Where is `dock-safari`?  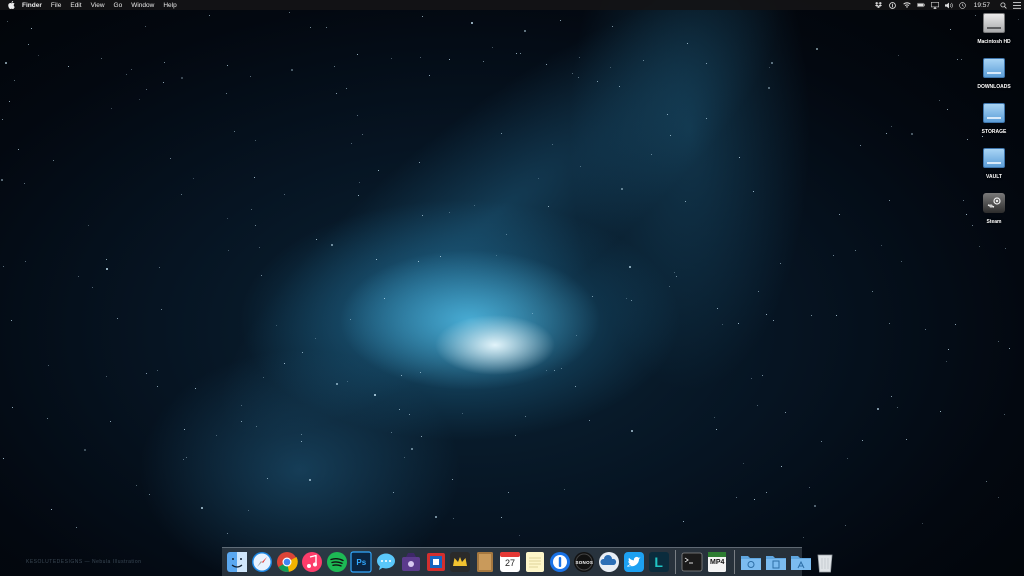 dock-safari is located at coordinates (262, 562).